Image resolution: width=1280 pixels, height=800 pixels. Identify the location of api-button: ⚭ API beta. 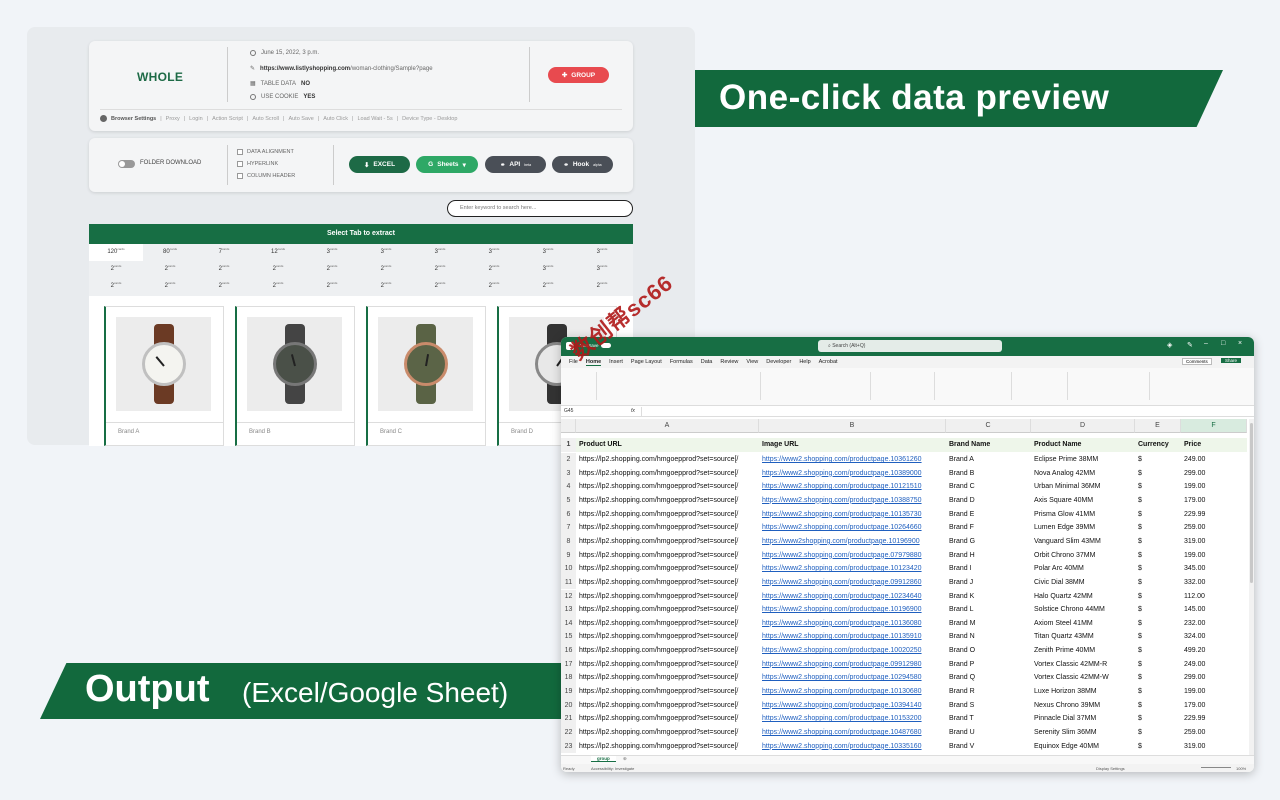
(515, 164).